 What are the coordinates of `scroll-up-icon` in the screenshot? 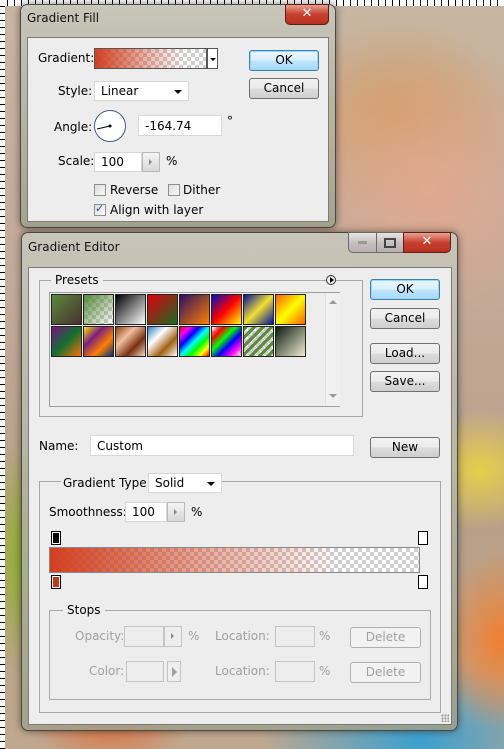 It's located at (333, 302).